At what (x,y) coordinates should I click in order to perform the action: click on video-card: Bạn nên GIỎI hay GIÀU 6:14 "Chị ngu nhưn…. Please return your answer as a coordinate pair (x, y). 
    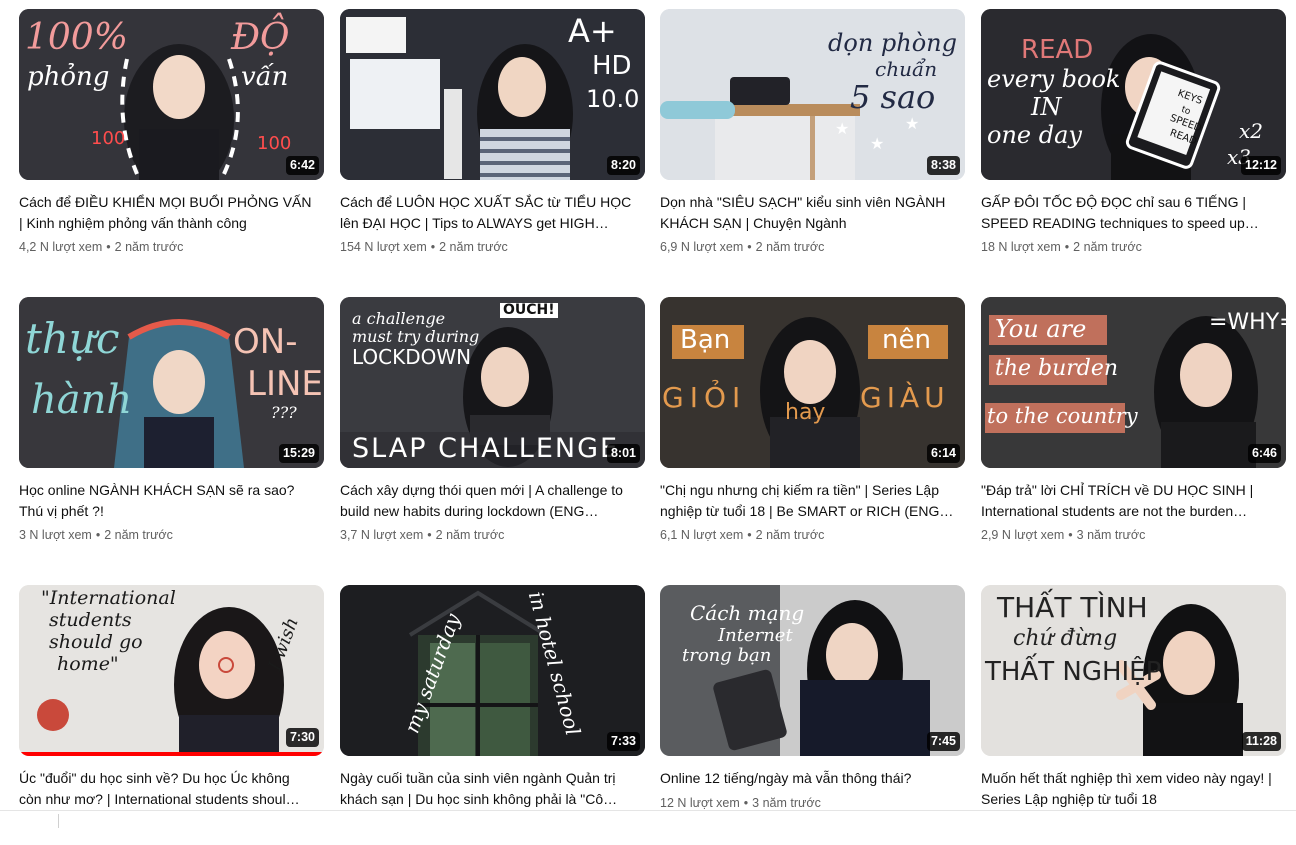
    Looking at the image, I should click on (812, 427).